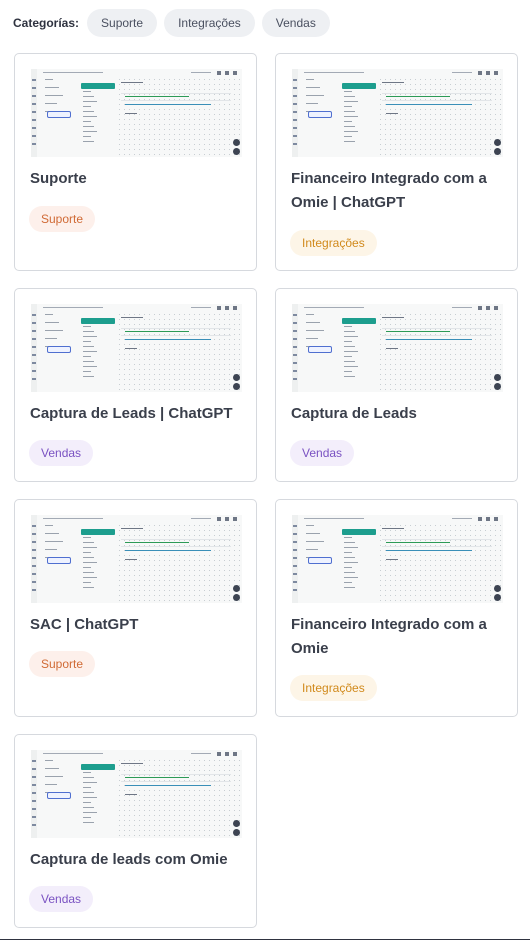 The width and height of the screenshot is (530, 940). What do you see at coordinates (354, 413) in the screenshot?
I see `template-card-title: Captura de Leads` at bounding box center [354, 413].